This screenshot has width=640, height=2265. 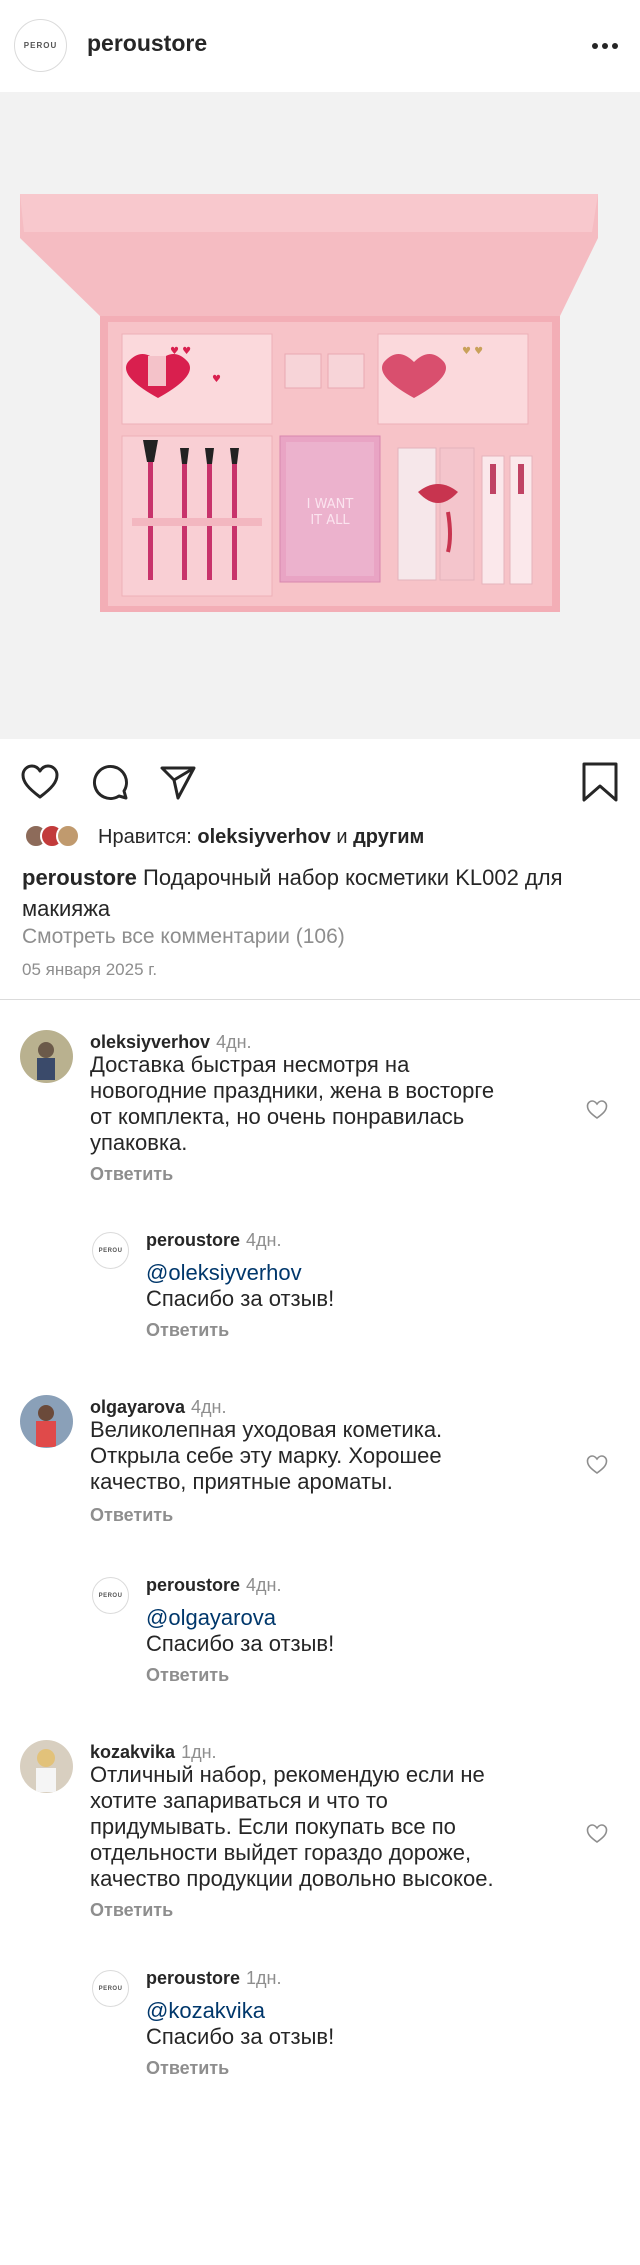 I want to click on comment-bubble-icon, so click(x=110, y=782).